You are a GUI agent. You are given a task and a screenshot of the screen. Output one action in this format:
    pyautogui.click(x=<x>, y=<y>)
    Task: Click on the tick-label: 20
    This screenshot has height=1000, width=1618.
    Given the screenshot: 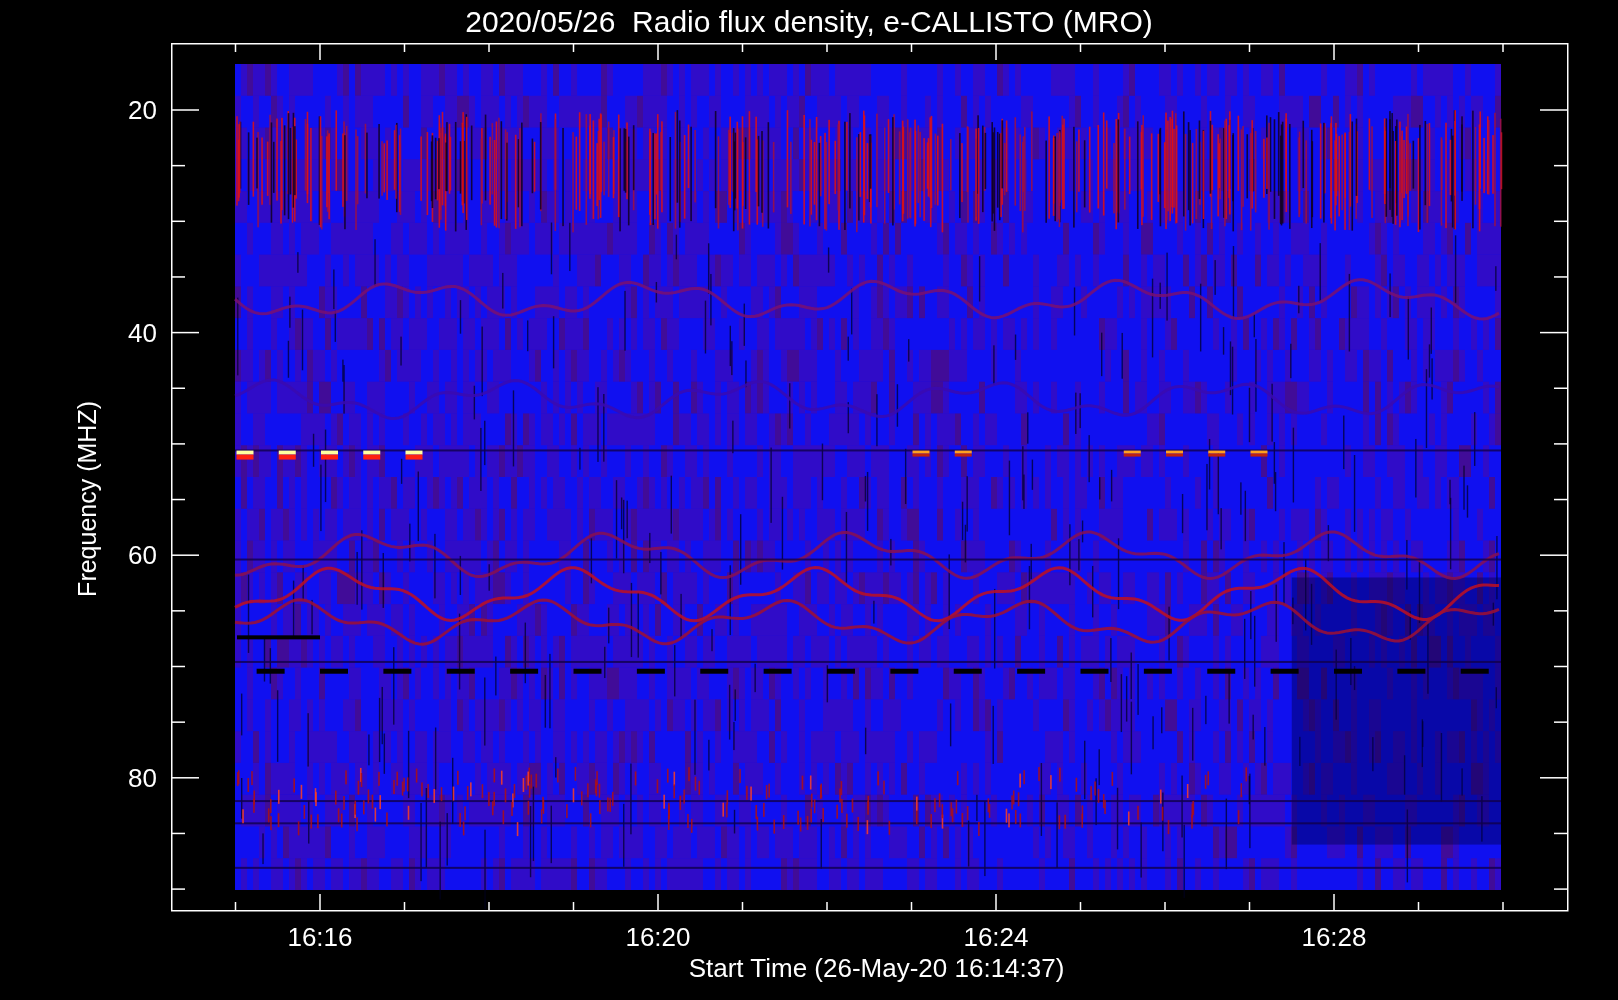 What is the action you would take?
    pyautogui.click(x=142, y=110)
    